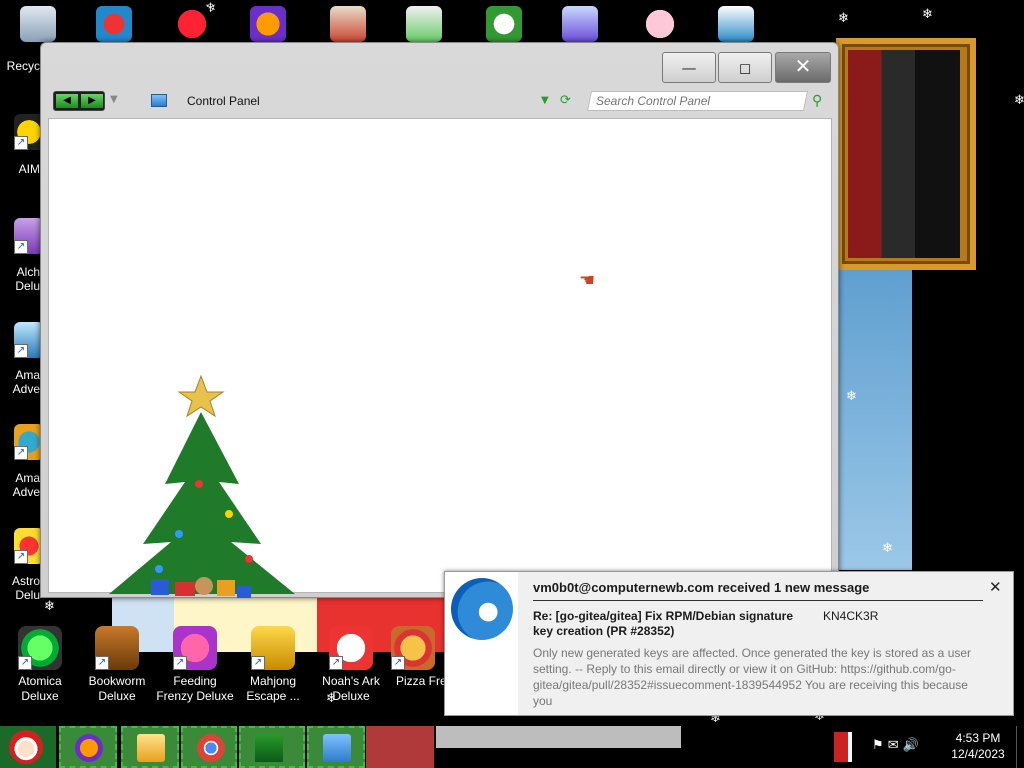 The height and width of the screenshot is (768, 1024). What do you see at coordinates (348, 24) in the screenshot?
I see `shrine-icon` at bounding box center [348, 24].